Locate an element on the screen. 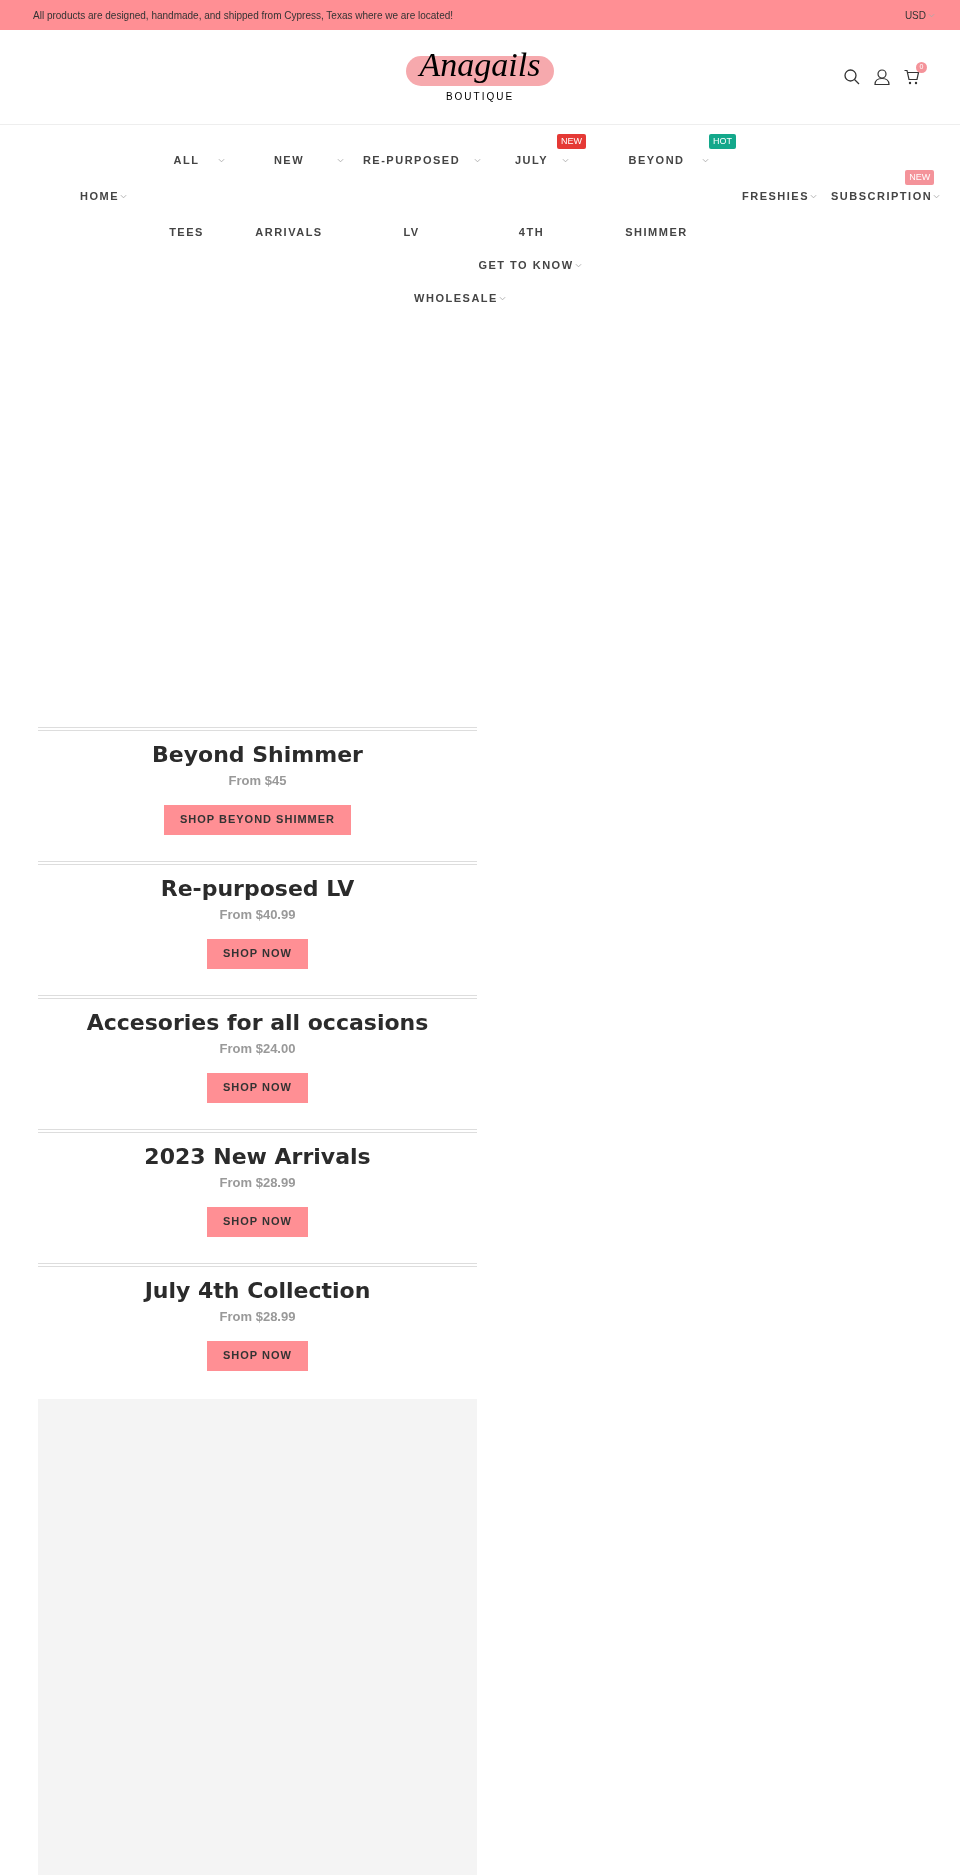 The height and width of the screenshot is (1875, 960). collection-title: July 4th Collection is located at coordinates (257, 1291).